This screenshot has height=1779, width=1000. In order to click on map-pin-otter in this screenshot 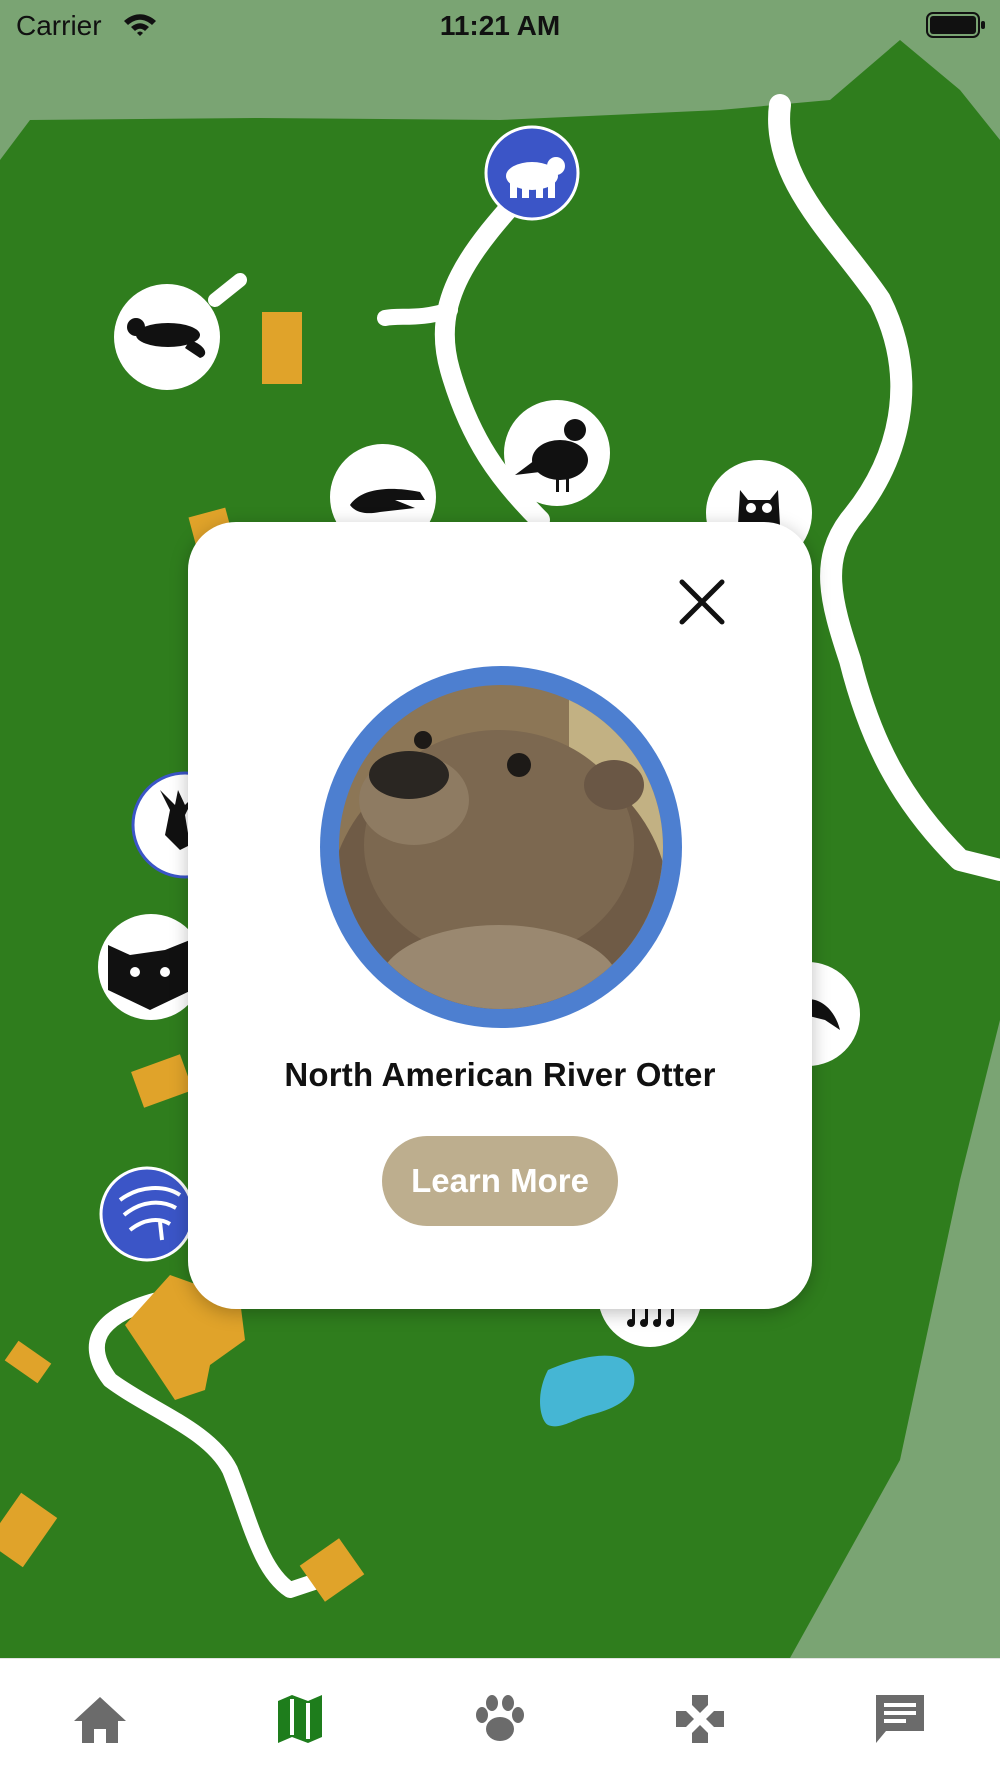, I will do `click(167, 337)`.